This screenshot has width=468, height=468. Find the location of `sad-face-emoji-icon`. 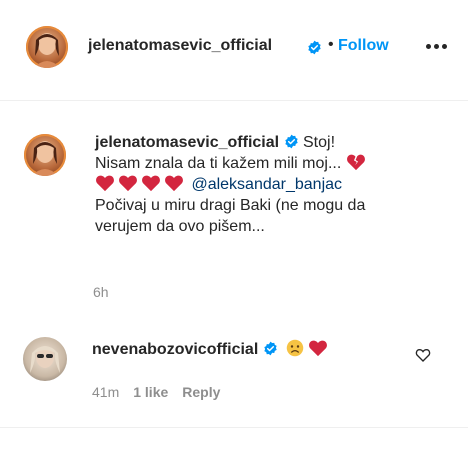

sad-face-emoji-icon is located at coordinates (295, 348).